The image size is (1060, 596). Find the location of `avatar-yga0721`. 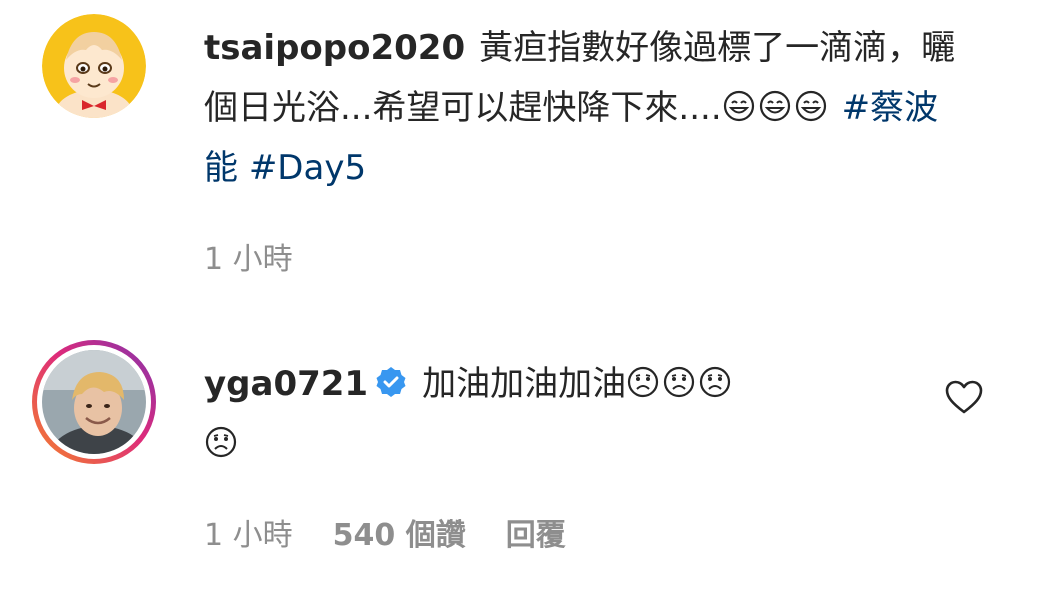

avatar-yga0721 is located at coordinates (94, 402).